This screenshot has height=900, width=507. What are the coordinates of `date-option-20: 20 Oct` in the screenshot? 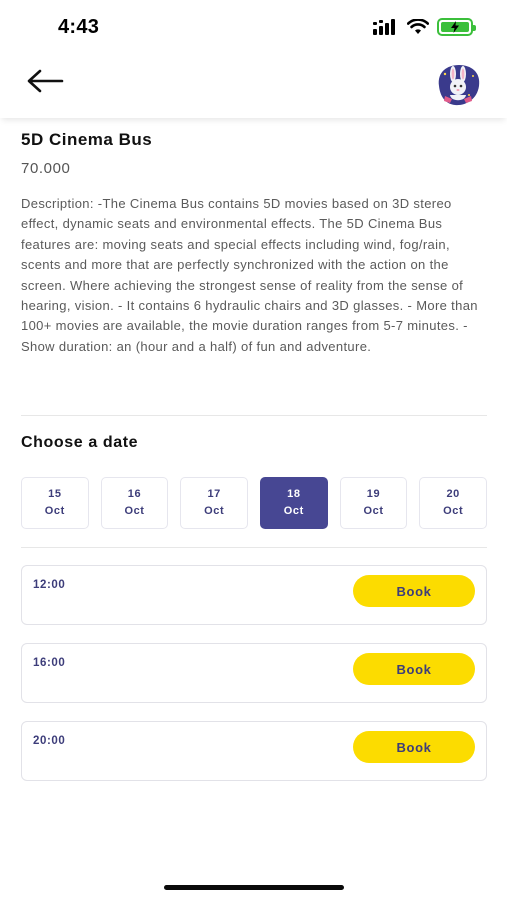 It's located at (453, 503).